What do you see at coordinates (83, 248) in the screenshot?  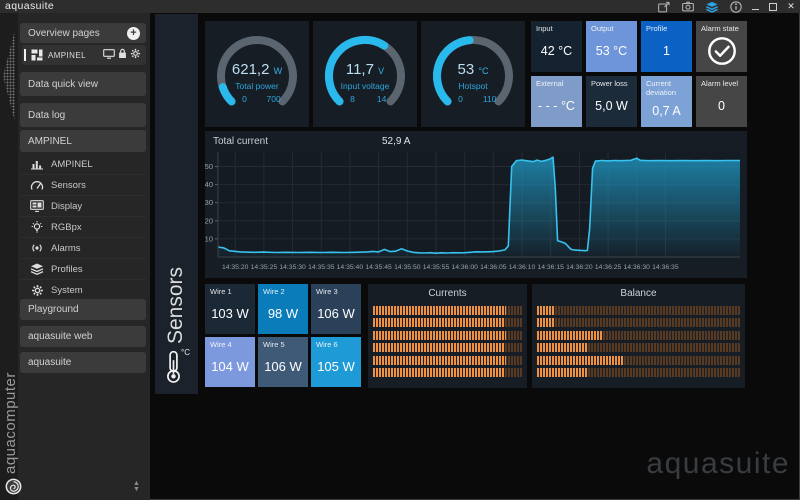 I see `sidebar-item-alarms: Alarms` at bounding box center [83, 248].